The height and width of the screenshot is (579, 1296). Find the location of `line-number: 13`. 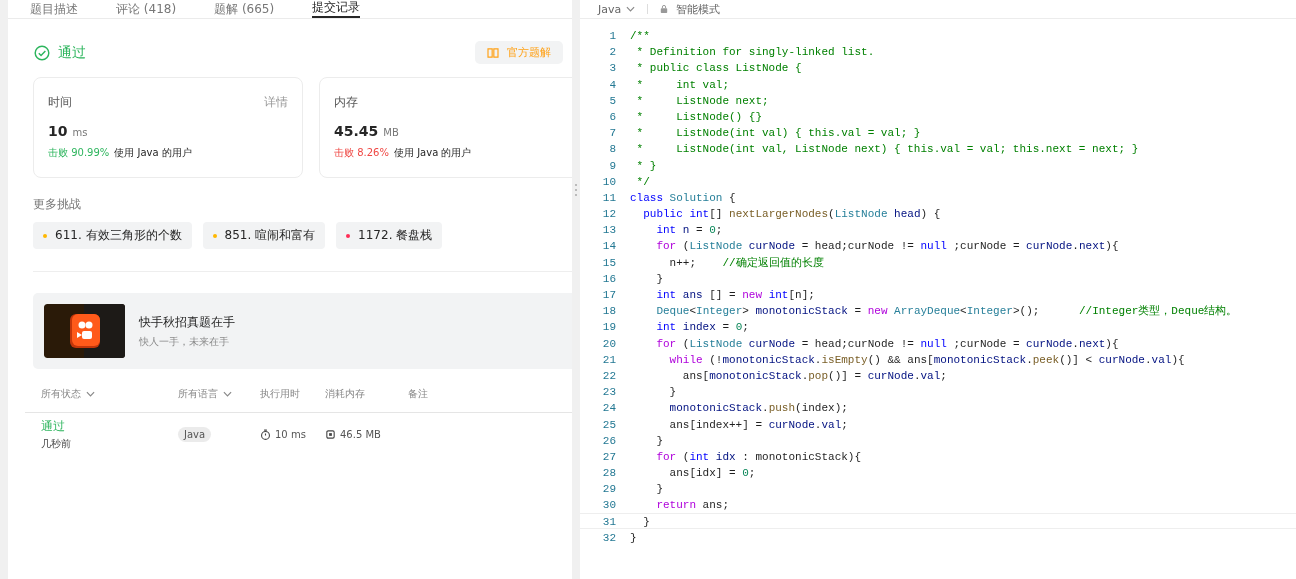

line-number: 13 is located at coordinates (608, 230).